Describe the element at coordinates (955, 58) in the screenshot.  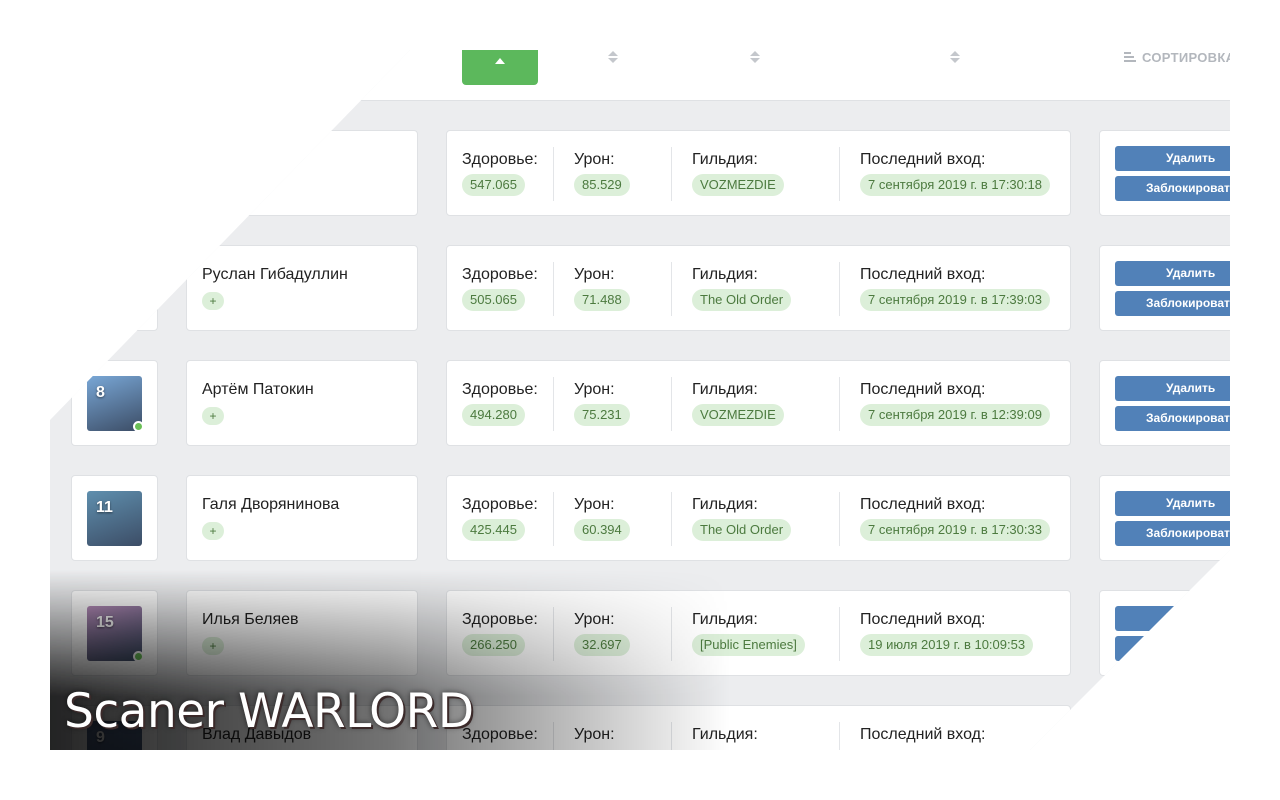
I see `sort-guild-icon` at that location.